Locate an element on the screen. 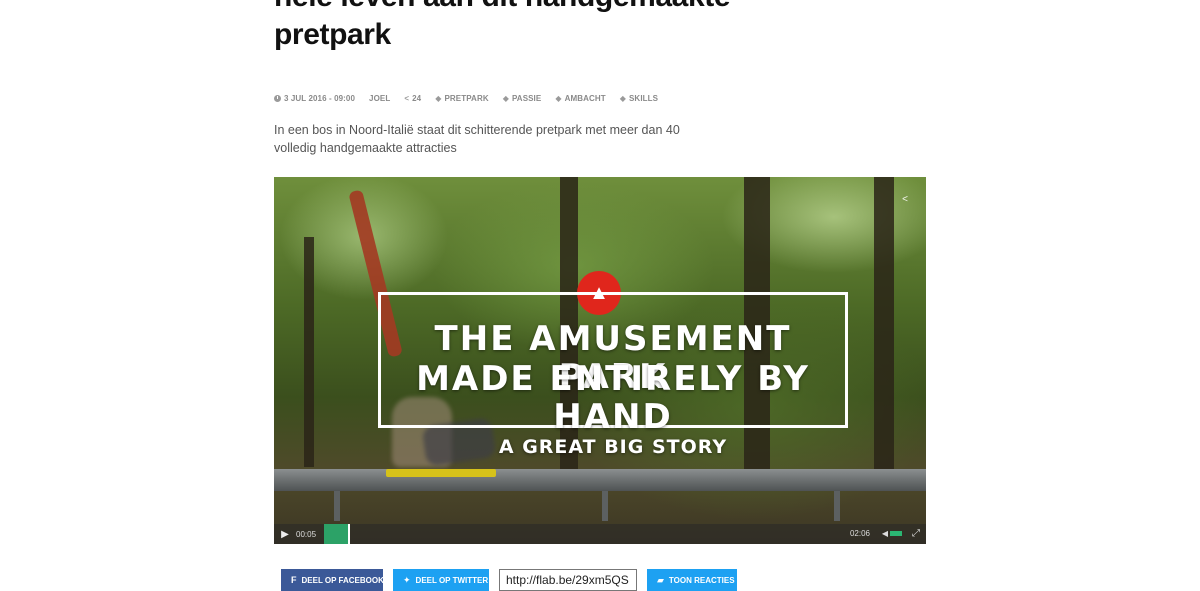 This screenshot has width=1200, height=591. meta-author: JOEL is located at coordinates (379, 98).